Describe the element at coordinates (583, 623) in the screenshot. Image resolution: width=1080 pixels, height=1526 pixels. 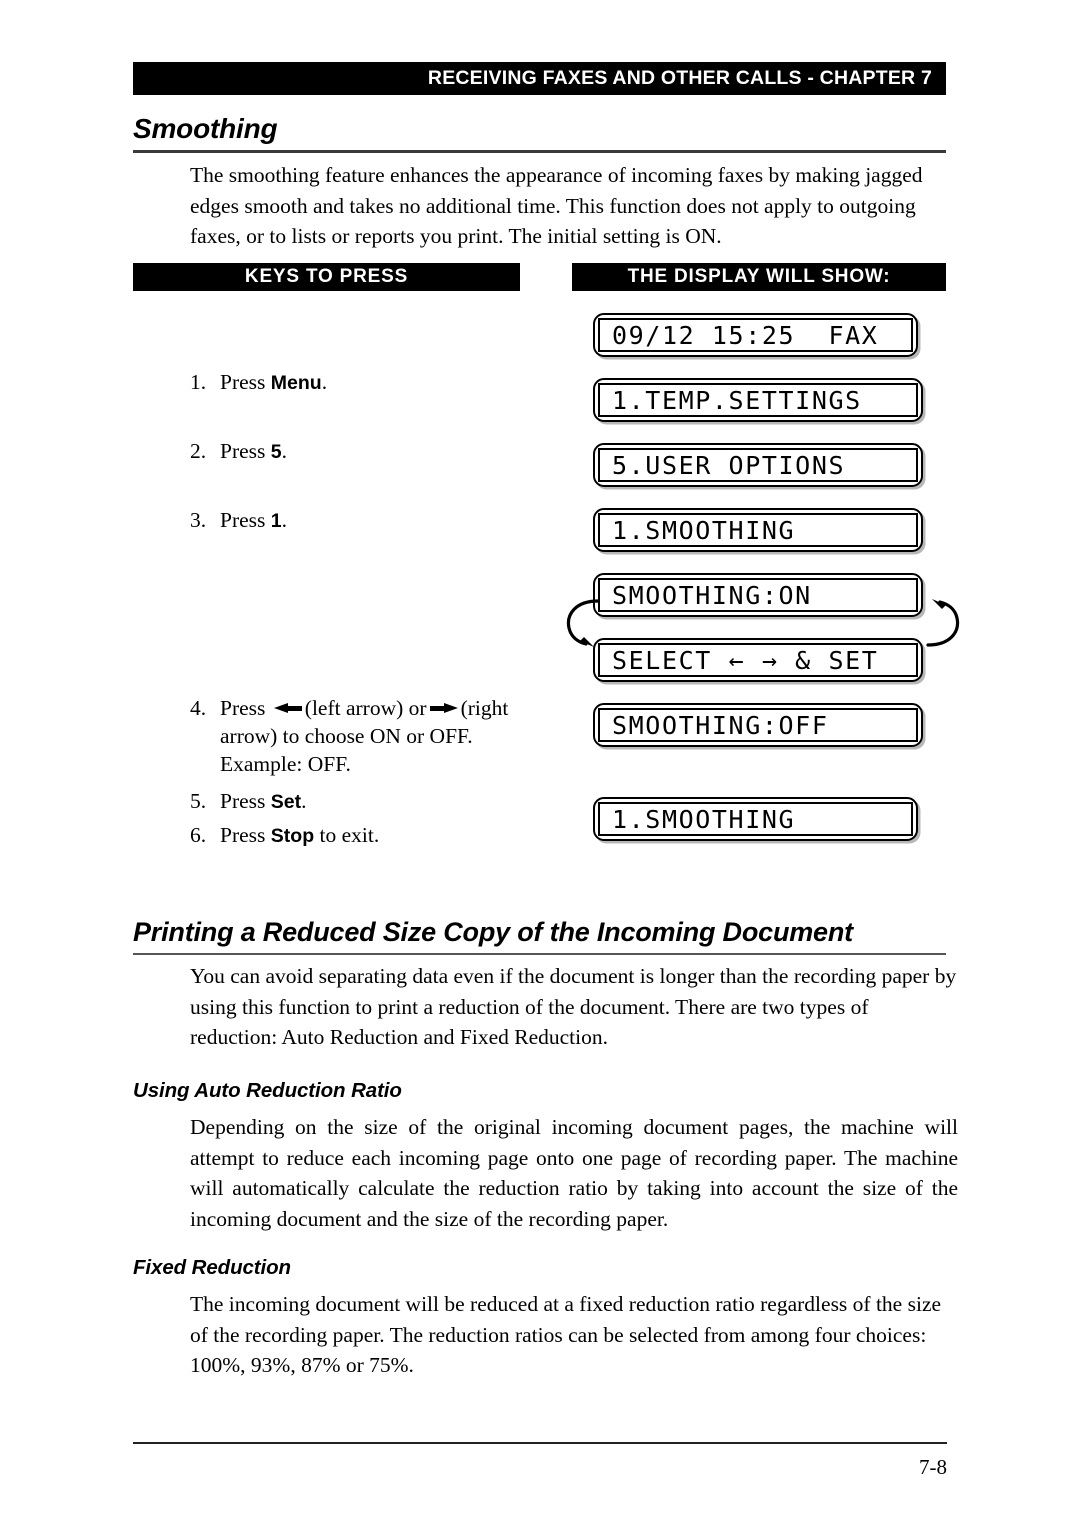
I see `loop-arrow-left-icon` at that location.